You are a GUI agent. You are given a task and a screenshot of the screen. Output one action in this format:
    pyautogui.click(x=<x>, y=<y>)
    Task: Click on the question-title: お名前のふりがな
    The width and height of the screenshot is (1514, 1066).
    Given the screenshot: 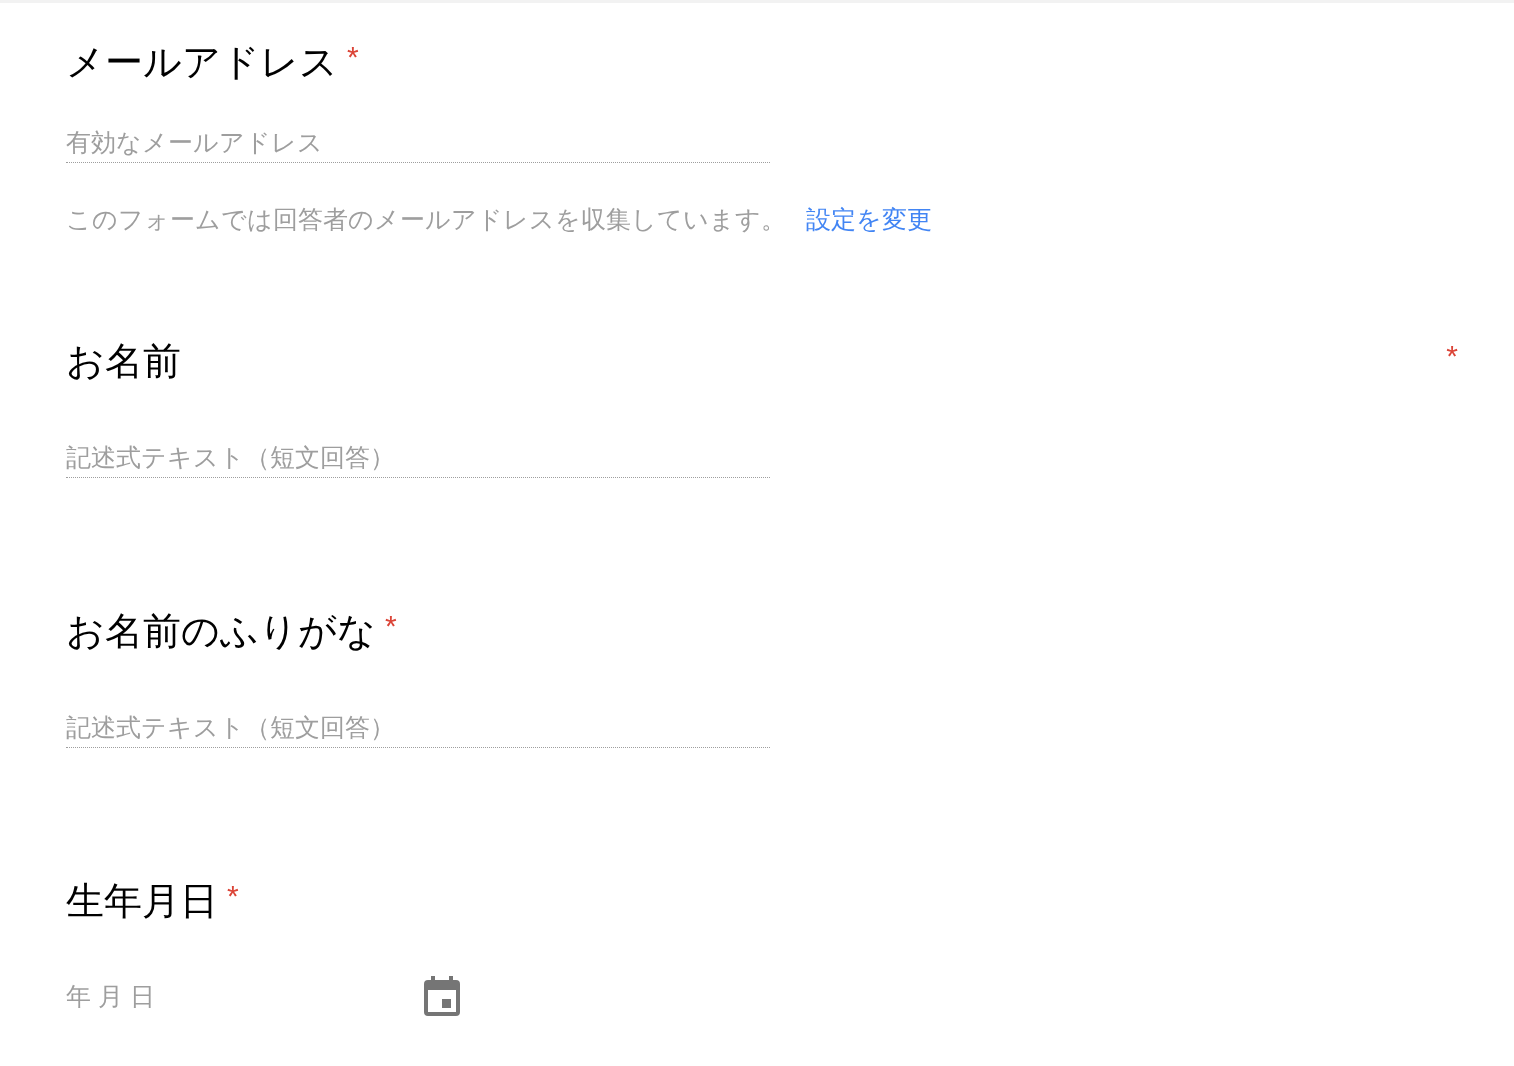 What is the action you would take?
    pyautogui.click(x=221, y=631)
    